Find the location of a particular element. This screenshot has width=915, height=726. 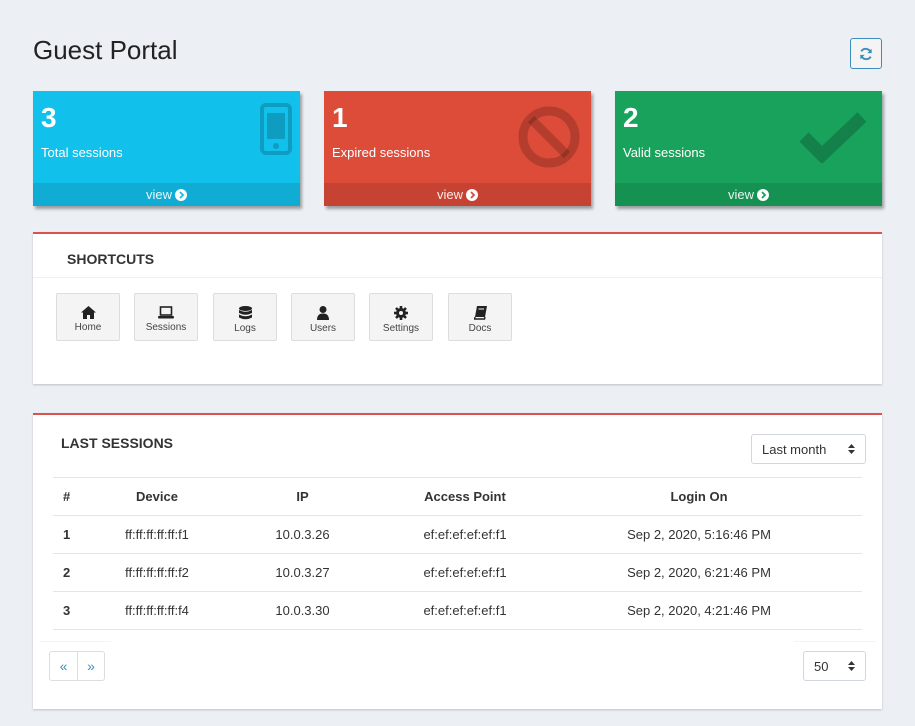

shortcut-sessions-button: Sessions is located at coordinates (166, 317).